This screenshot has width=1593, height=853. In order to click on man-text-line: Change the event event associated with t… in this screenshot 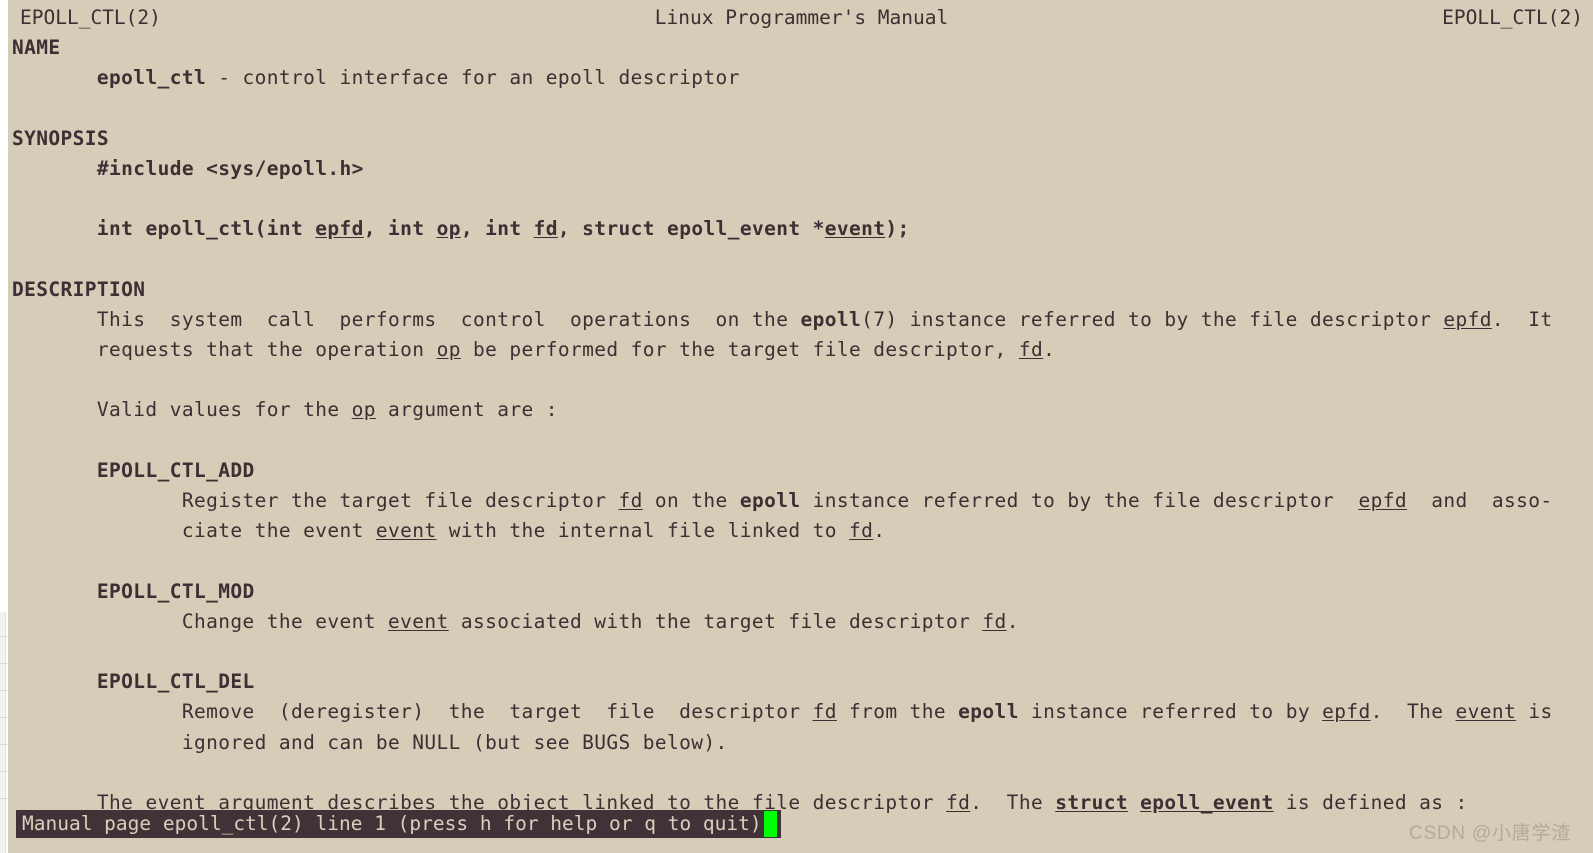, I will do `click(515, 621)`.